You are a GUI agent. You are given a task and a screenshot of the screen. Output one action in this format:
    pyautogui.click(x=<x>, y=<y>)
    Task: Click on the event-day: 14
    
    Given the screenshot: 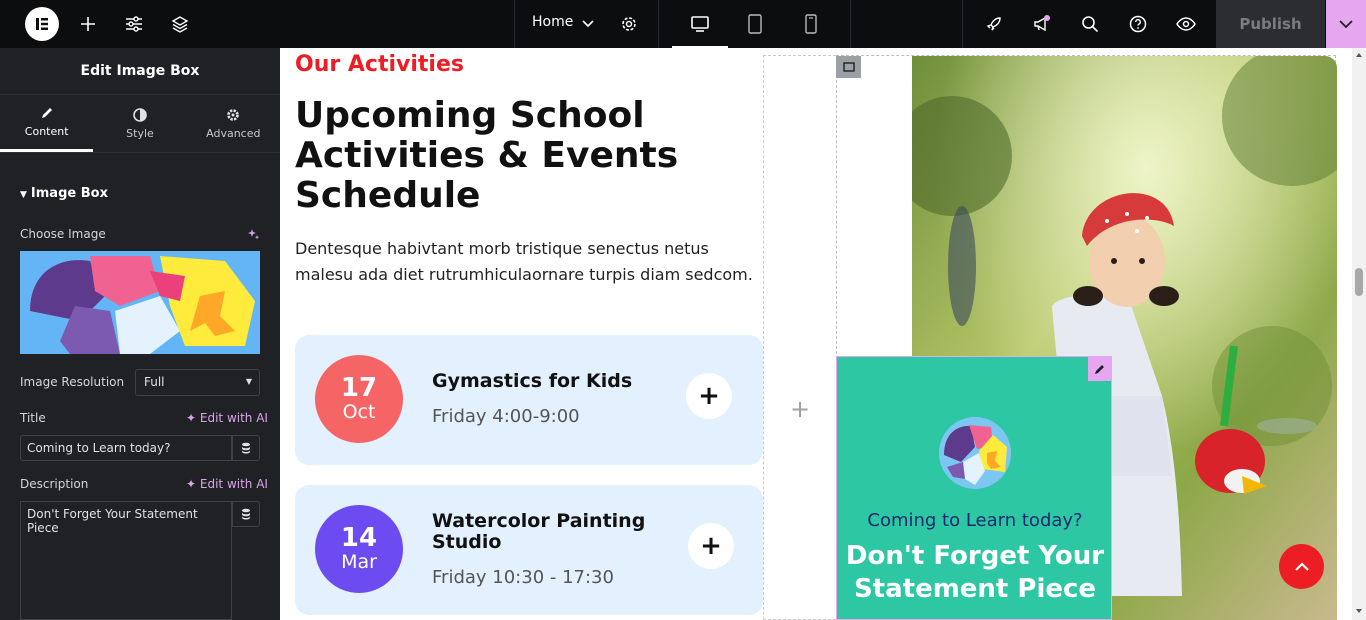 What is the action you would take?
    pyautogui.click(x=359, y=538)
    